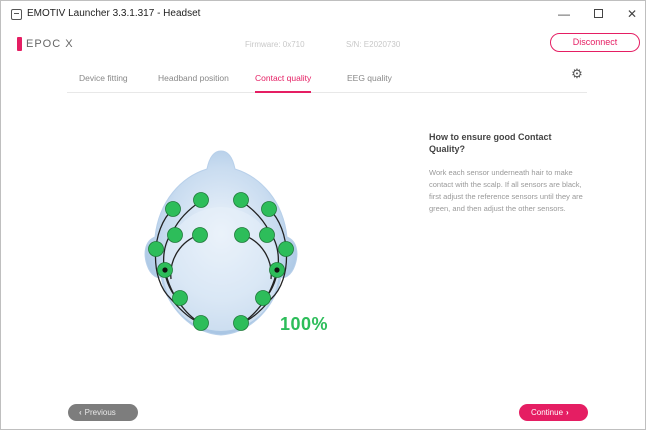 The image size is (646, 430). Describe the element at coordinates (50, 44) in the screenshot. I see `headset-model: EPOC X` at that location.